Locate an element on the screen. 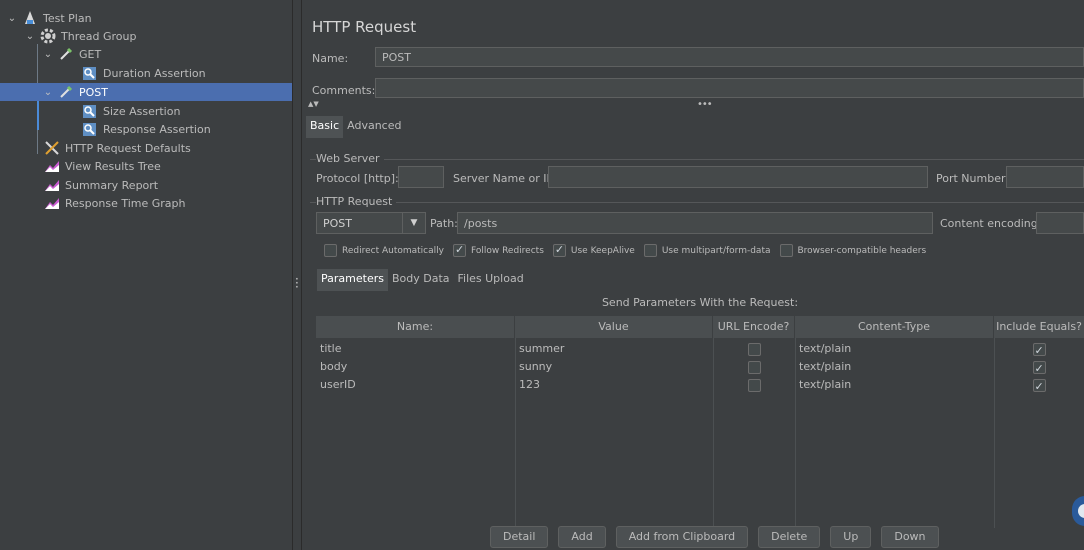  chevron-down-icon: ▼ is located at coordinates (413, 223).